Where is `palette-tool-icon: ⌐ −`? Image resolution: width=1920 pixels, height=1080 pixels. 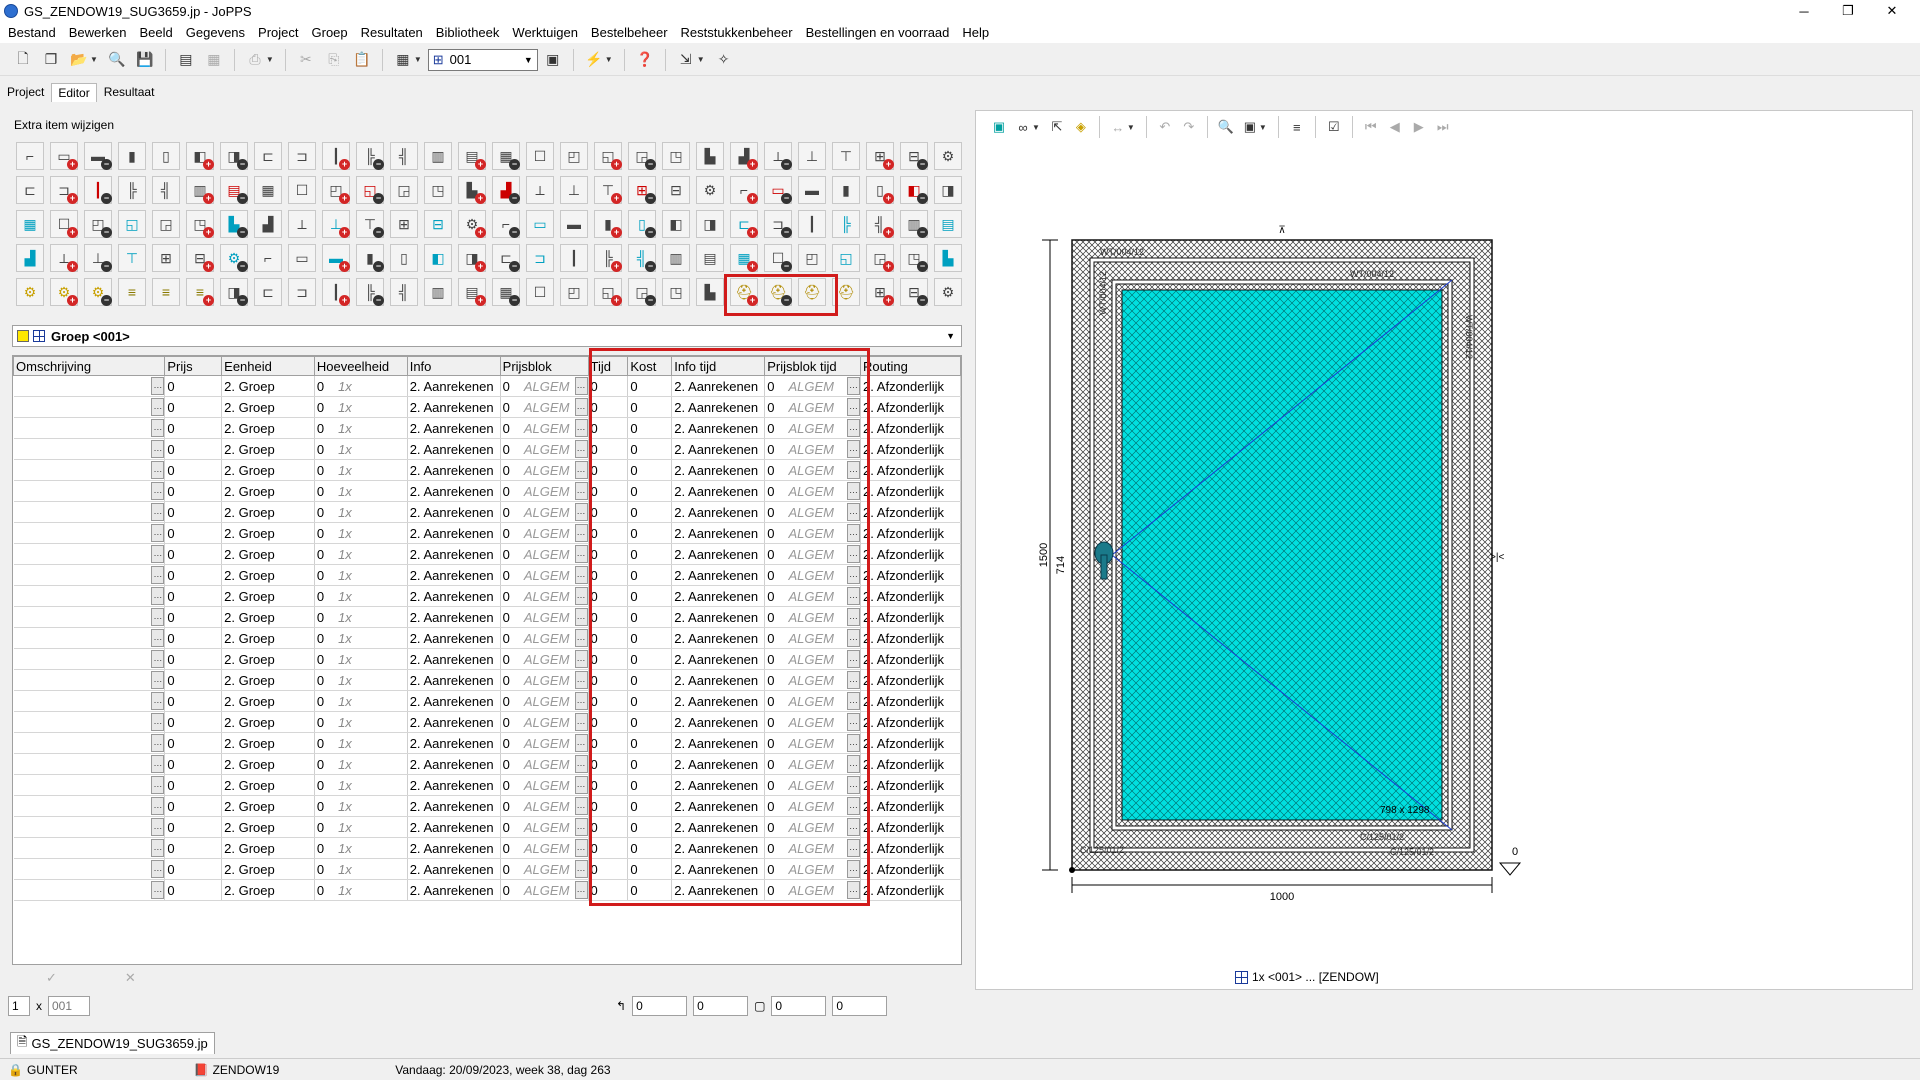 palette-tool-icon: ⌐ − is located at coordinates (506, 224).